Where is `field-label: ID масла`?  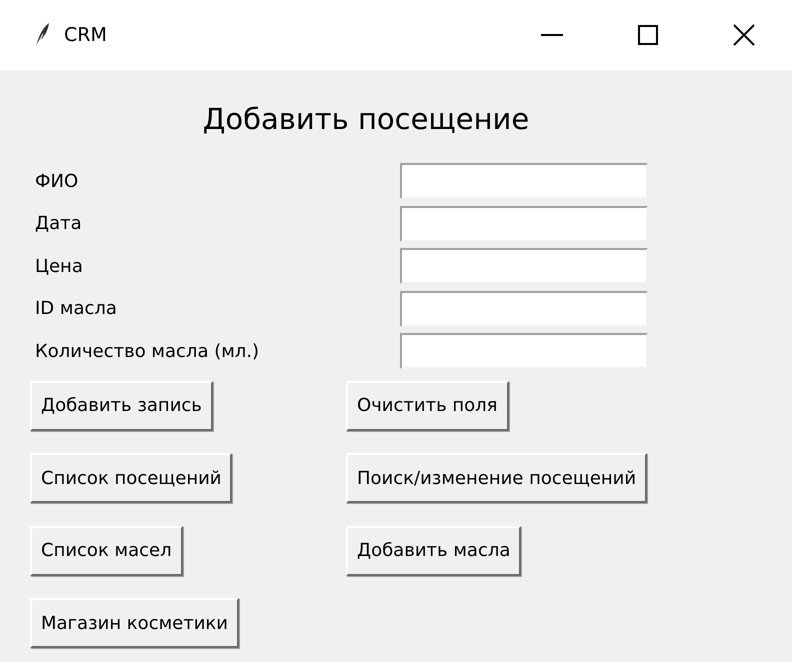
field-label: ID масла is located at coordinates (76, 309).